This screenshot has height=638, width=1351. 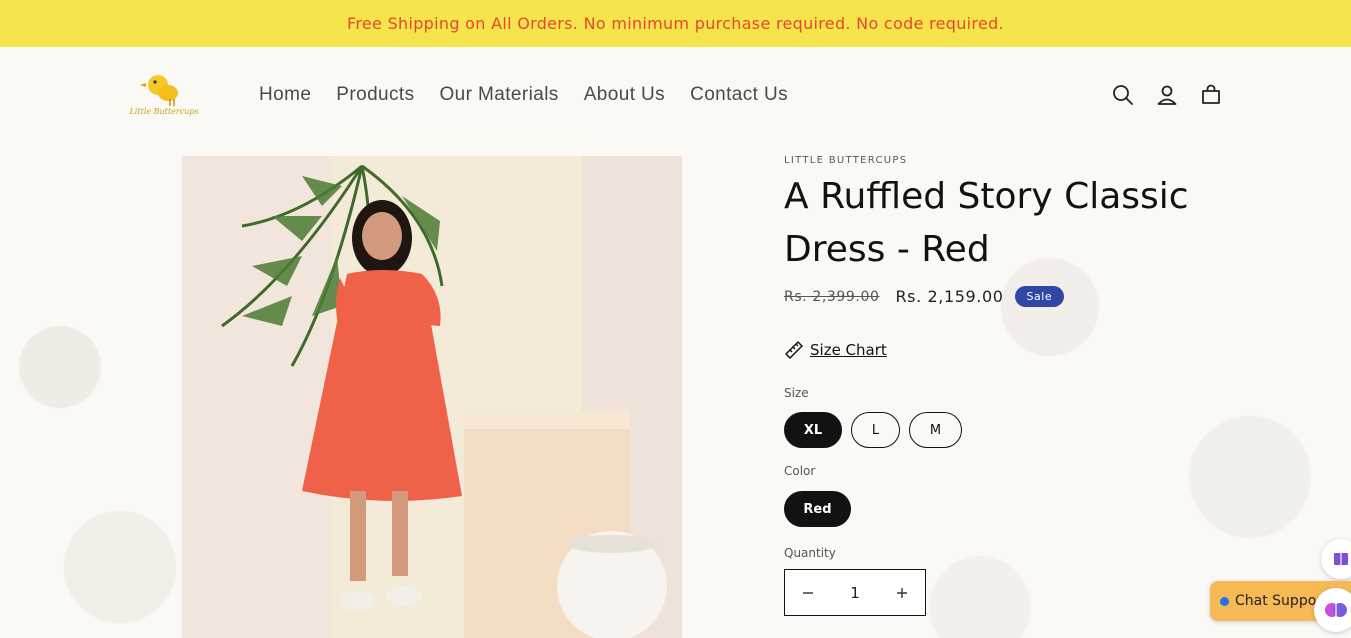 What do you see at coordinates (848, 350) in the screenshot?
I see `size-chart-label: Size Chart` at bounding box center [848, 350].